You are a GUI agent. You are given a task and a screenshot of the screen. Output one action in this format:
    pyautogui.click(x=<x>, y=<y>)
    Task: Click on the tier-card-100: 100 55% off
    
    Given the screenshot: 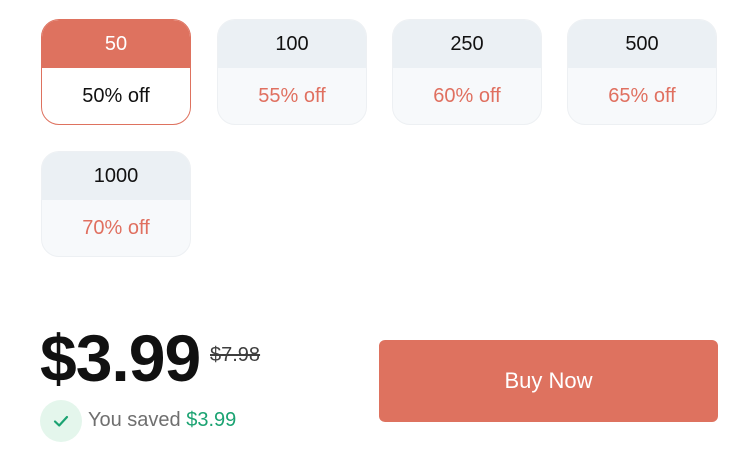 What is the action you would take?
    pyautogui.click(x=292, y=72)
    